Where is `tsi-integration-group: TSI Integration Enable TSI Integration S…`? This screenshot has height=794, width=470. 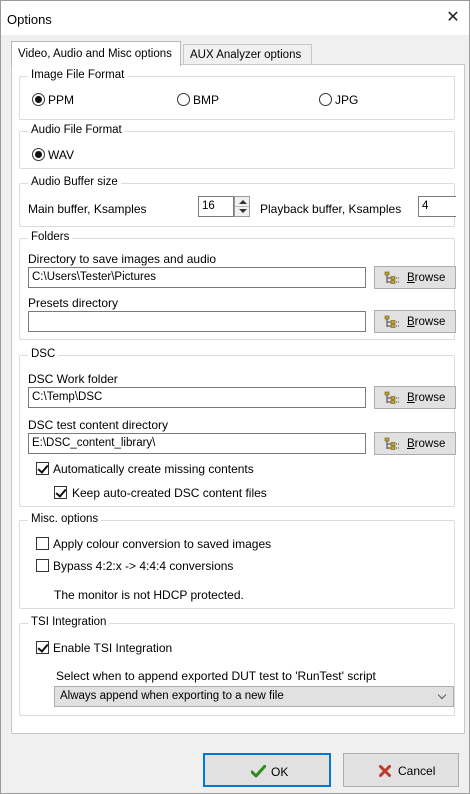
tsi-integration-group: TSI Integration Enable TSI Integration S… is located at coordinates (237, 666).